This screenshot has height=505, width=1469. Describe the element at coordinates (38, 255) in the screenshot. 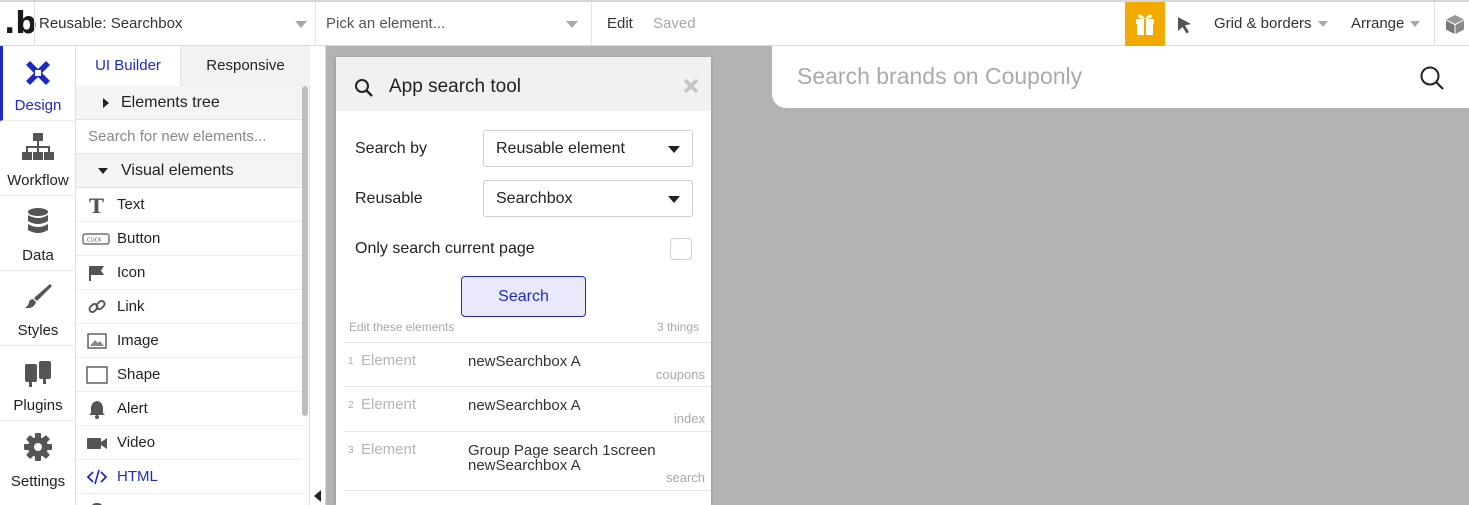

I see `nav-data-label: Data` at that location.